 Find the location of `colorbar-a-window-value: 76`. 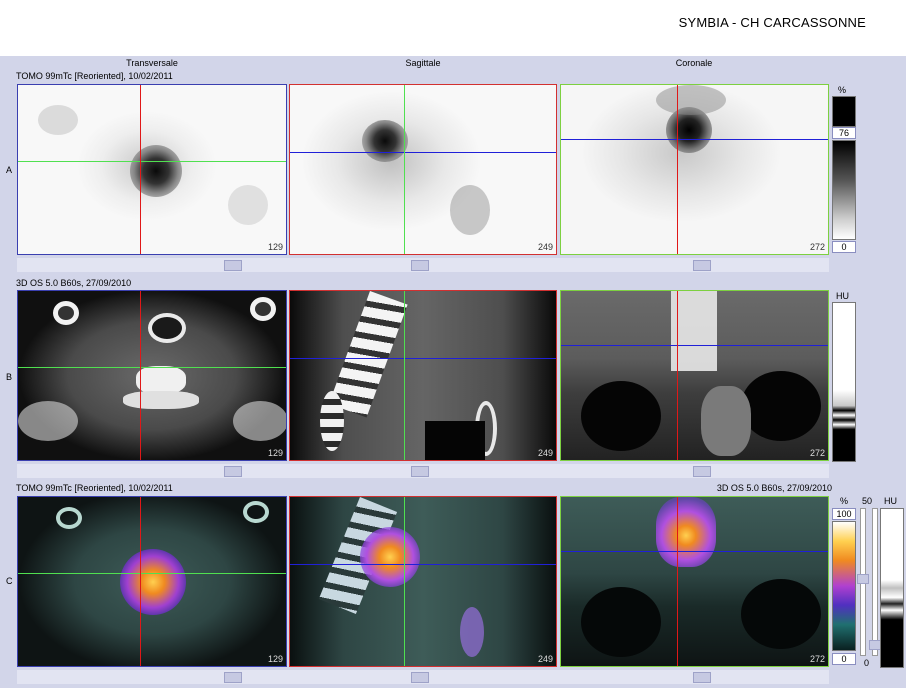

colorbar-a-window-value: 76 is located at coordinates (844, 133).